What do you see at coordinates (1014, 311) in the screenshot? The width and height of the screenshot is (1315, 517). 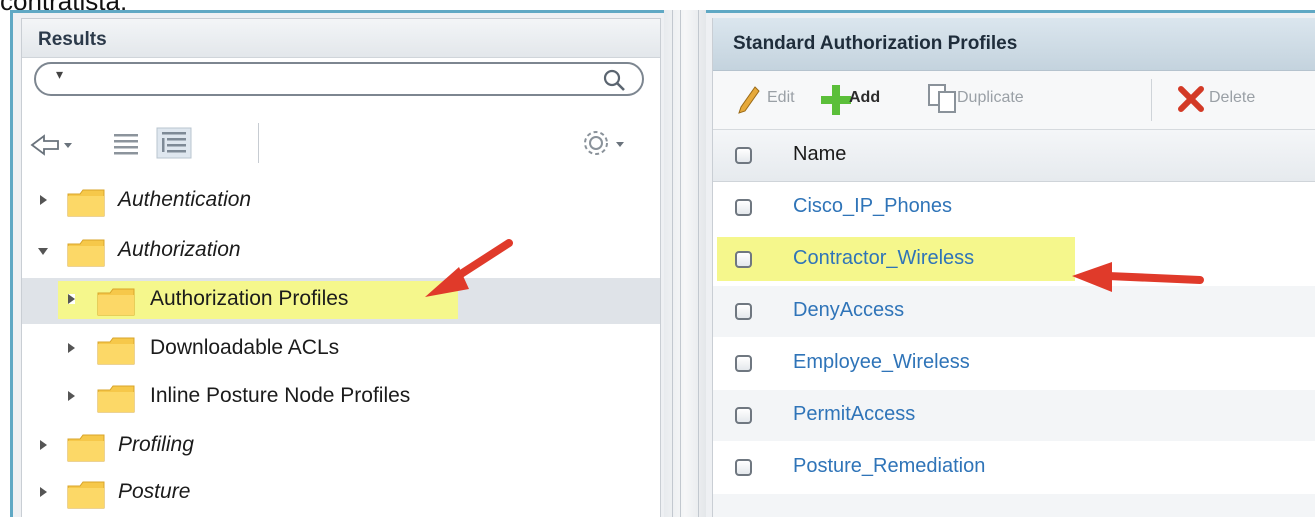 I see `table-row: DenyAccess` at bounding box center [1014, 311].